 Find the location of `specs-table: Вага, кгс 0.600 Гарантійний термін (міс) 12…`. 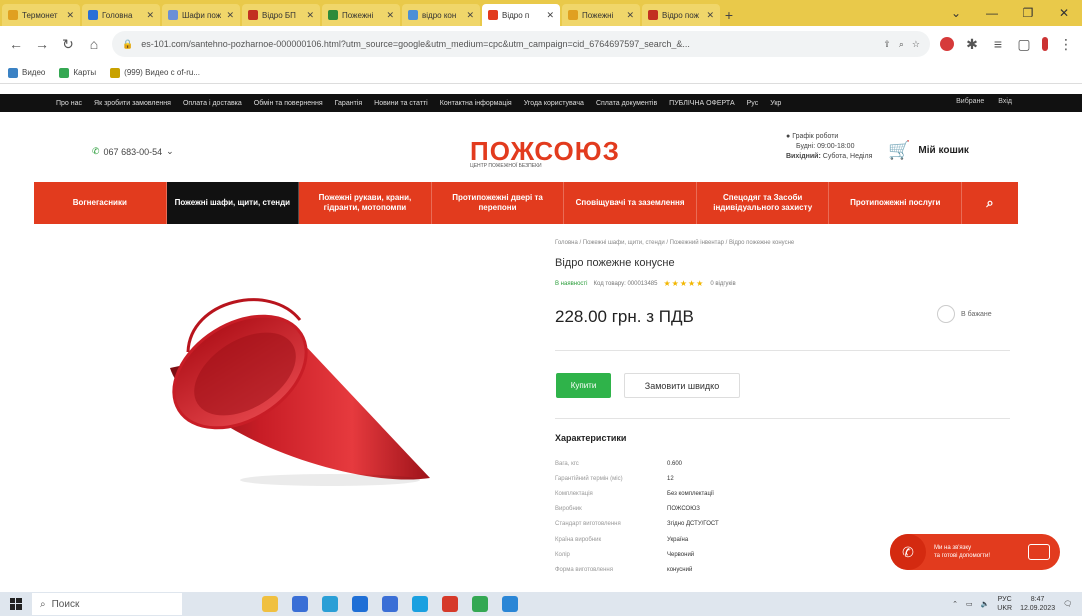

specs-table: Вага, кгс 0.600 Гарантійний термін (міс) 12… is located at coordinates (705, 517).